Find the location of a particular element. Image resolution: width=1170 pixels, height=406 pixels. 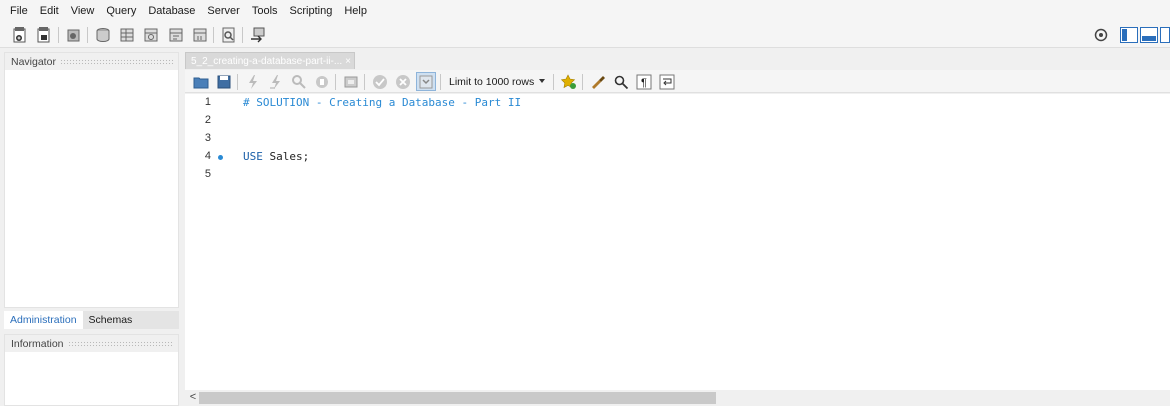

menu-query: Query is located at coordinates (121, 11).